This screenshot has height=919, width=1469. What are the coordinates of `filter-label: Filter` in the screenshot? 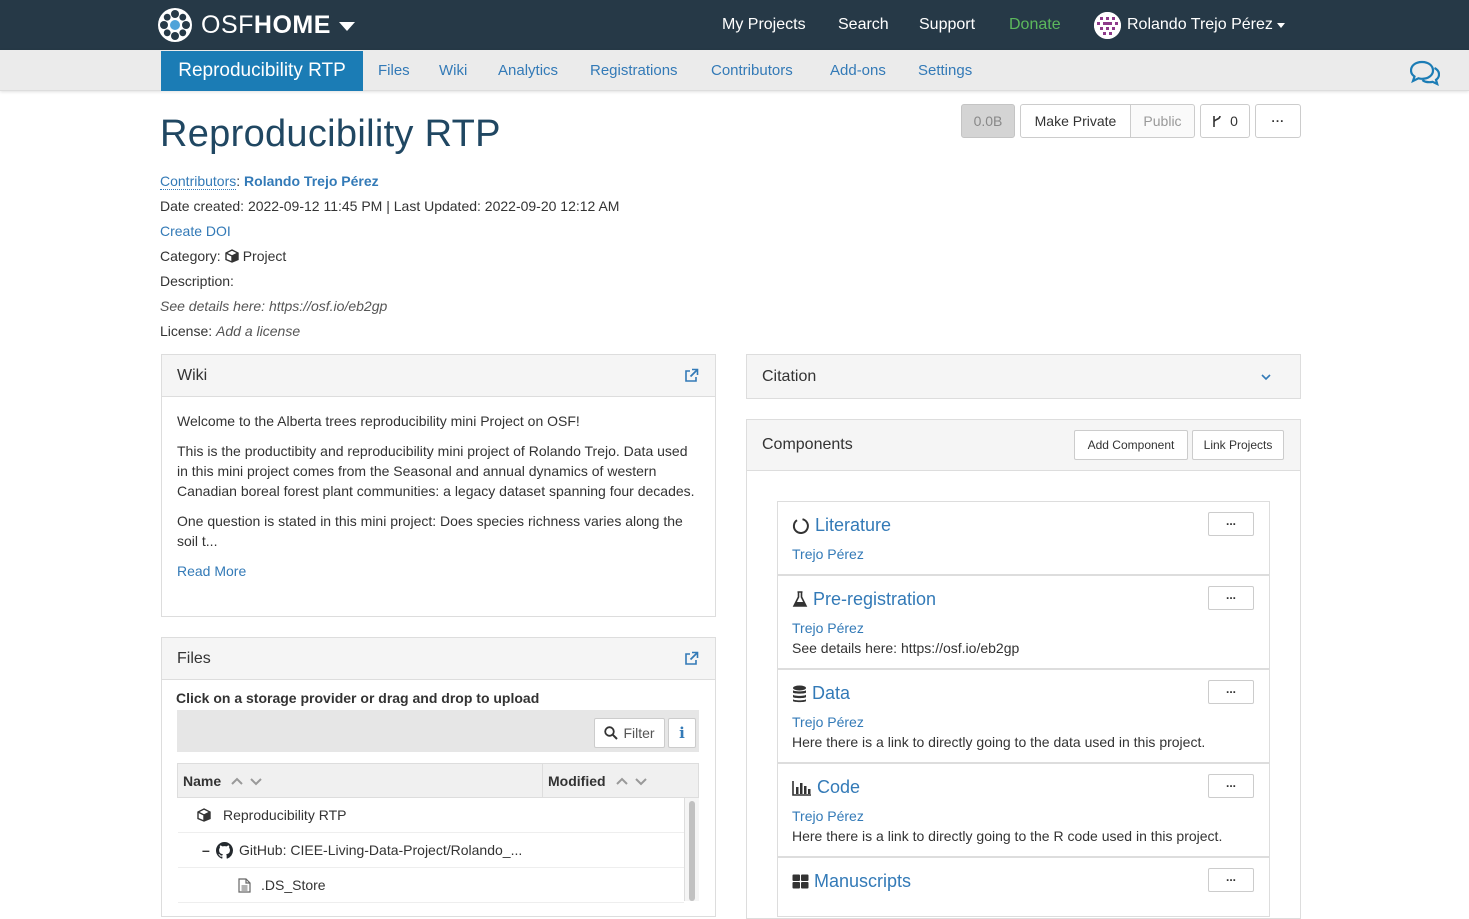 It's located at (639, 733).